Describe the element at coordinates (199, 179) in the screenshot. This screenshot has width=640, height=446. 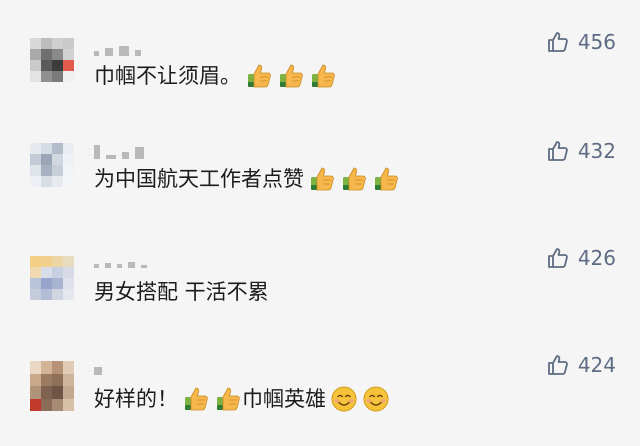
I see `comment-text-content: 为中国航天工作者点赞` at that location.